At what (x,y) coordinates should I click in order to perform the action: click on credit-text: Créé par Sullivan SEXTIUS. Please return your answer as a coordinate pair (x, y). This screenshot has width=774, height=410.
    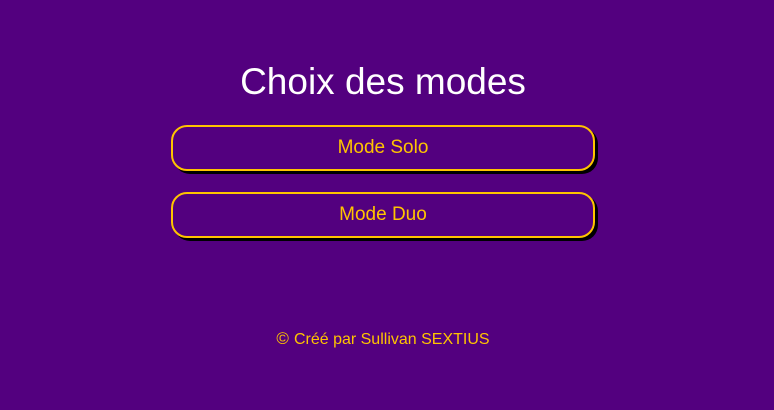
    Looking at the image, I should click on (391, 339).